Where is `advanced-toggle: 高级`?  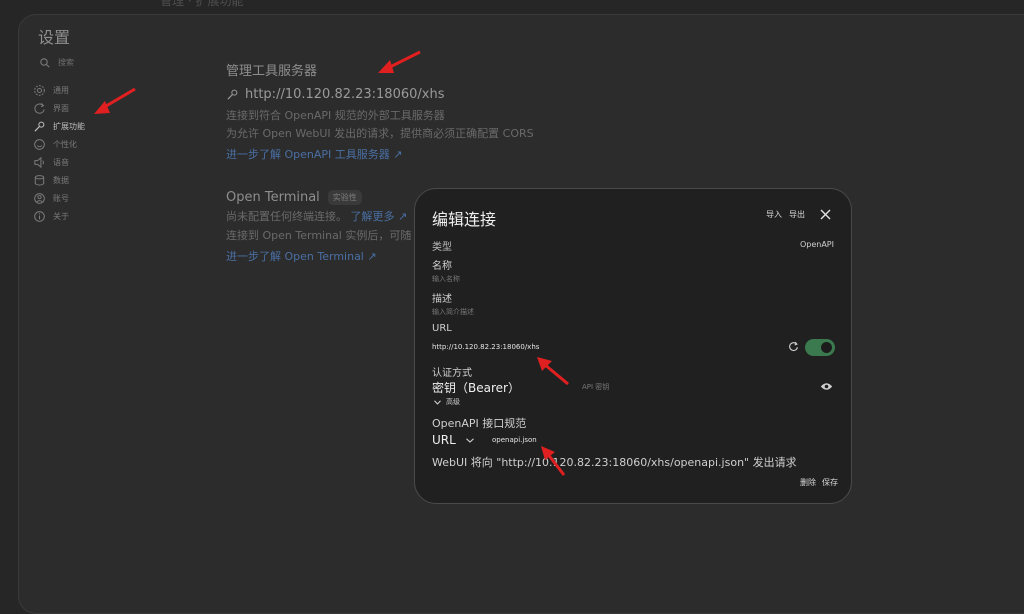
advanced-toggle: 高级 is located at coordinates (447, 402).